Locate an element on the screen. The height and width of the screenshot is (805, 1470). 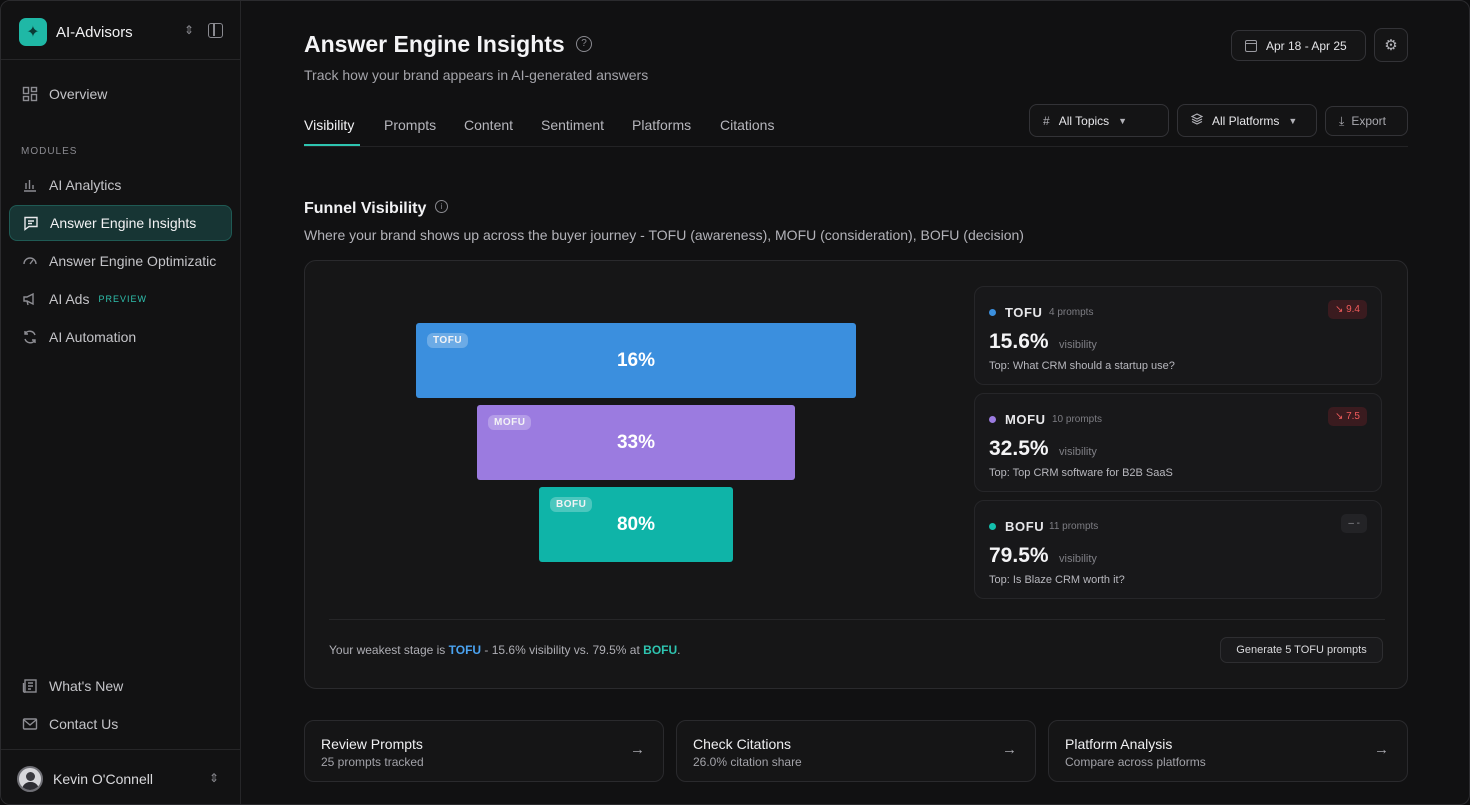
avatar is located at coordinates (30, 779).